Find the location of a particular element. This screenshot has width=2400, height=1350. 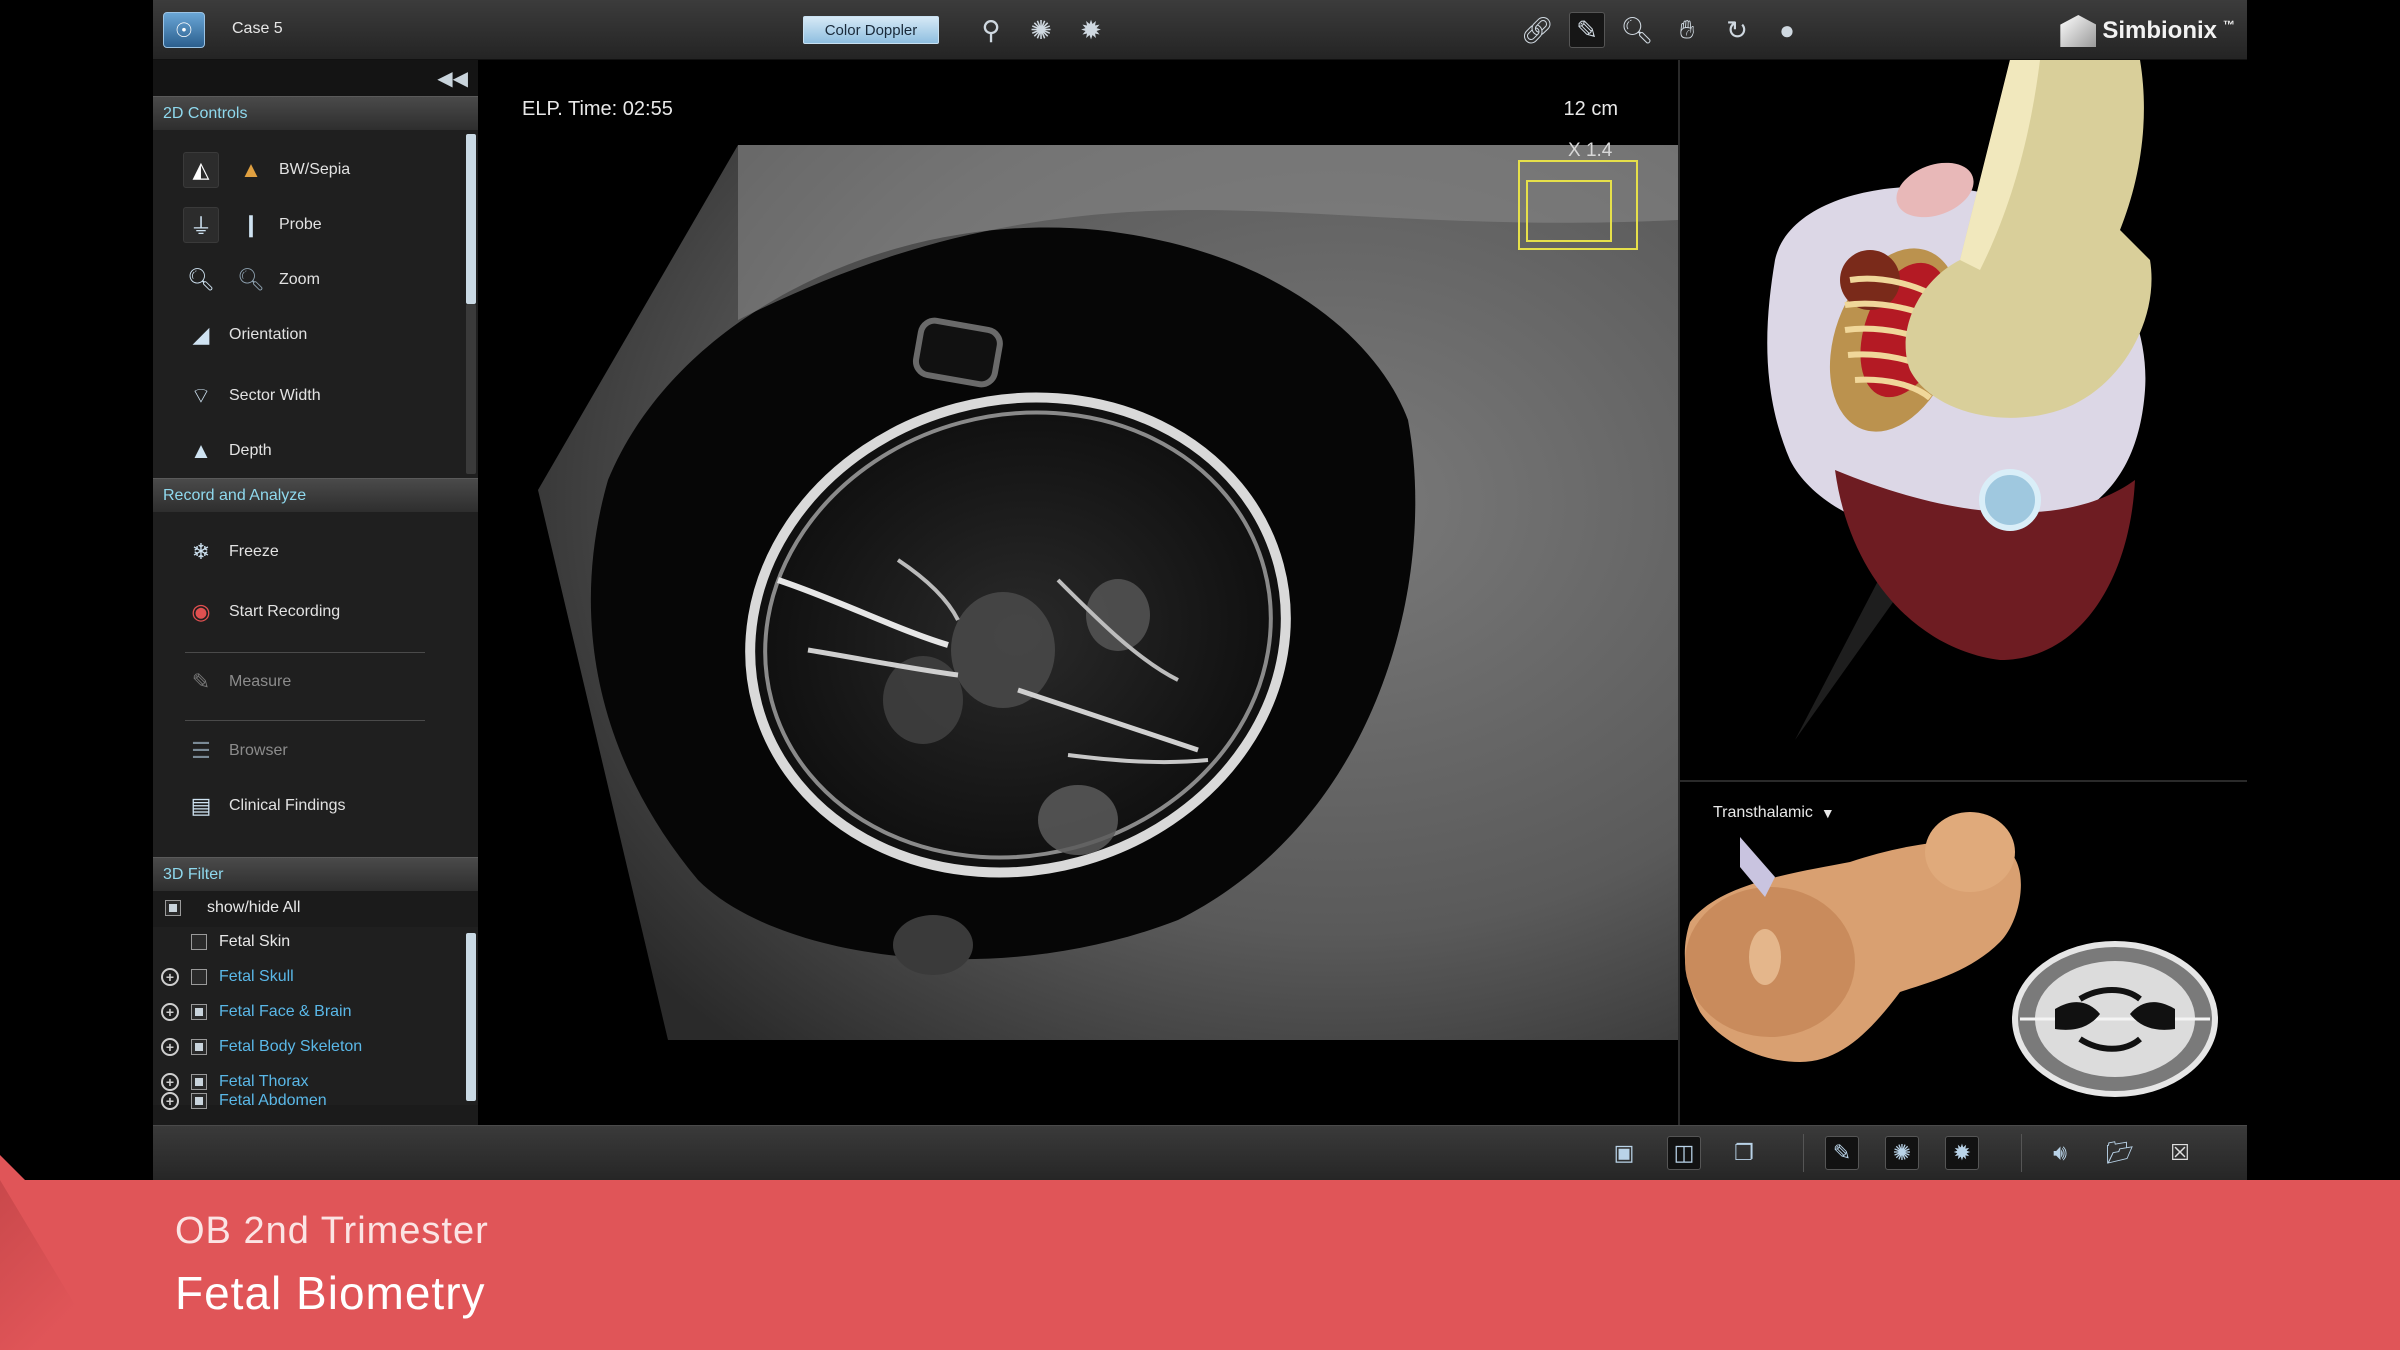

snowflake-icon: ❄ is located at coordinates (201, 552).